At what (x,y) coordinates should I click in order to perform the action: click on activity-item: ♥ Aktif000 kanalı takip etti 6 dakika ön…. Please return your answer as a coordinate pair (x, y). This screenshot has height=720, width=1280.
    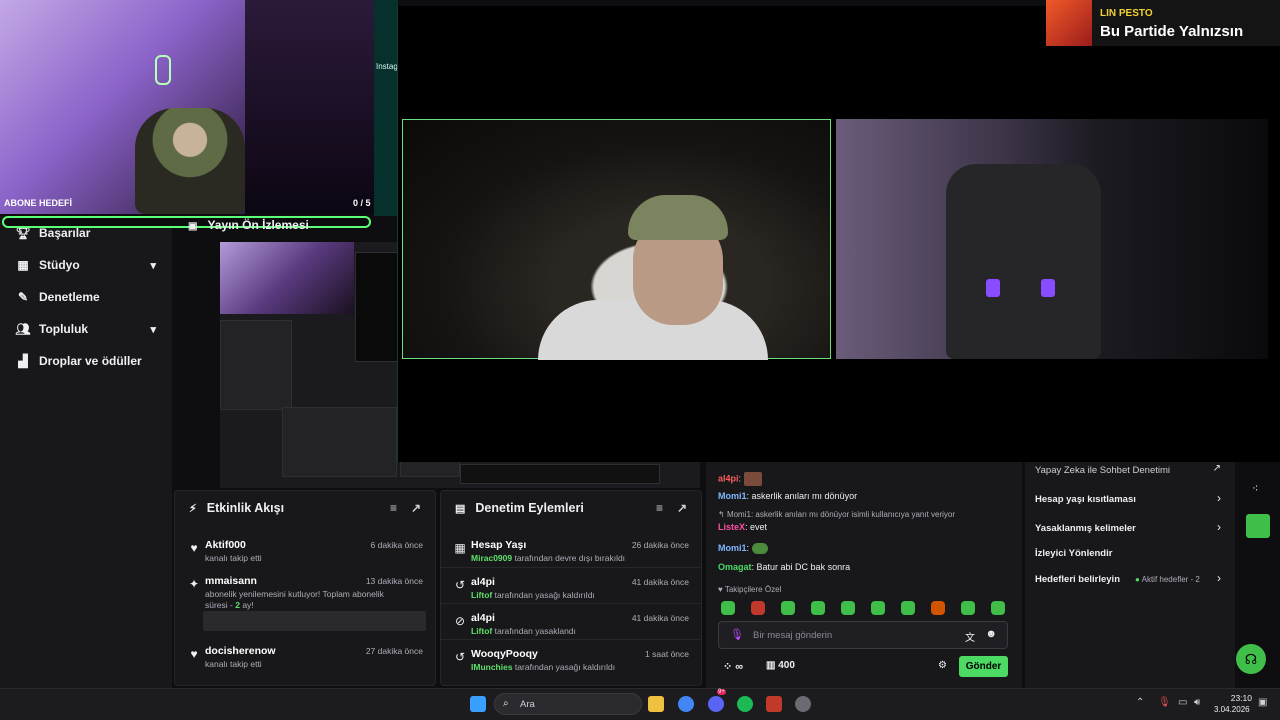
    Looking at the image, I should click on (305, 549).